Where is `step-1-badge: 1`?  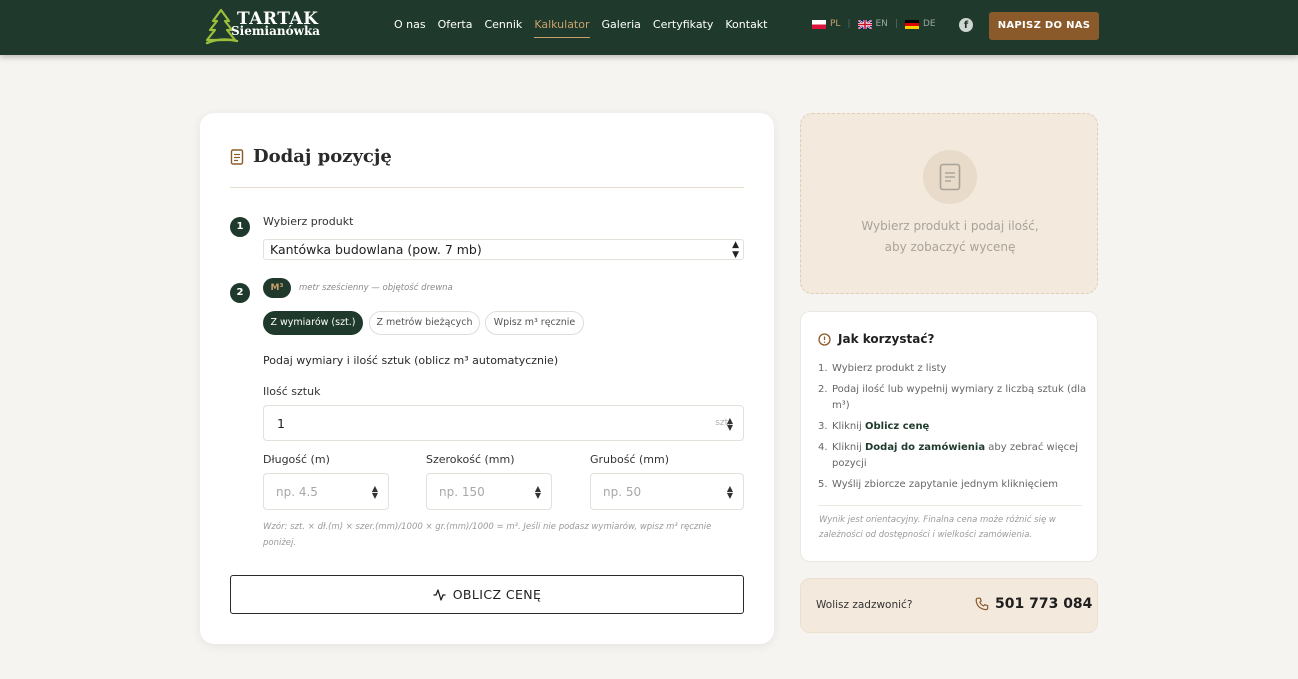 step-1-badge: 1 is located at coordinates (240, 227).